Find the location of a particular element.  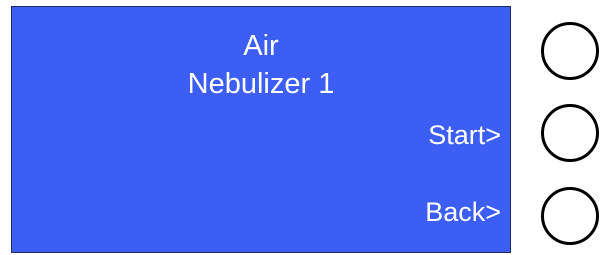

start-softkey-button is located at coordinates (570, 133).